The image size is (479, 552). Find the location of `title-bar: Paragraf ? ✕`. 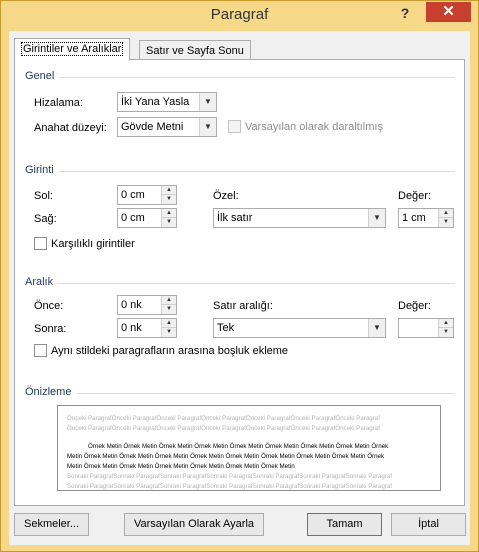

title-bar: Paragraf ? ✕ is located at coordinates (239, 16).